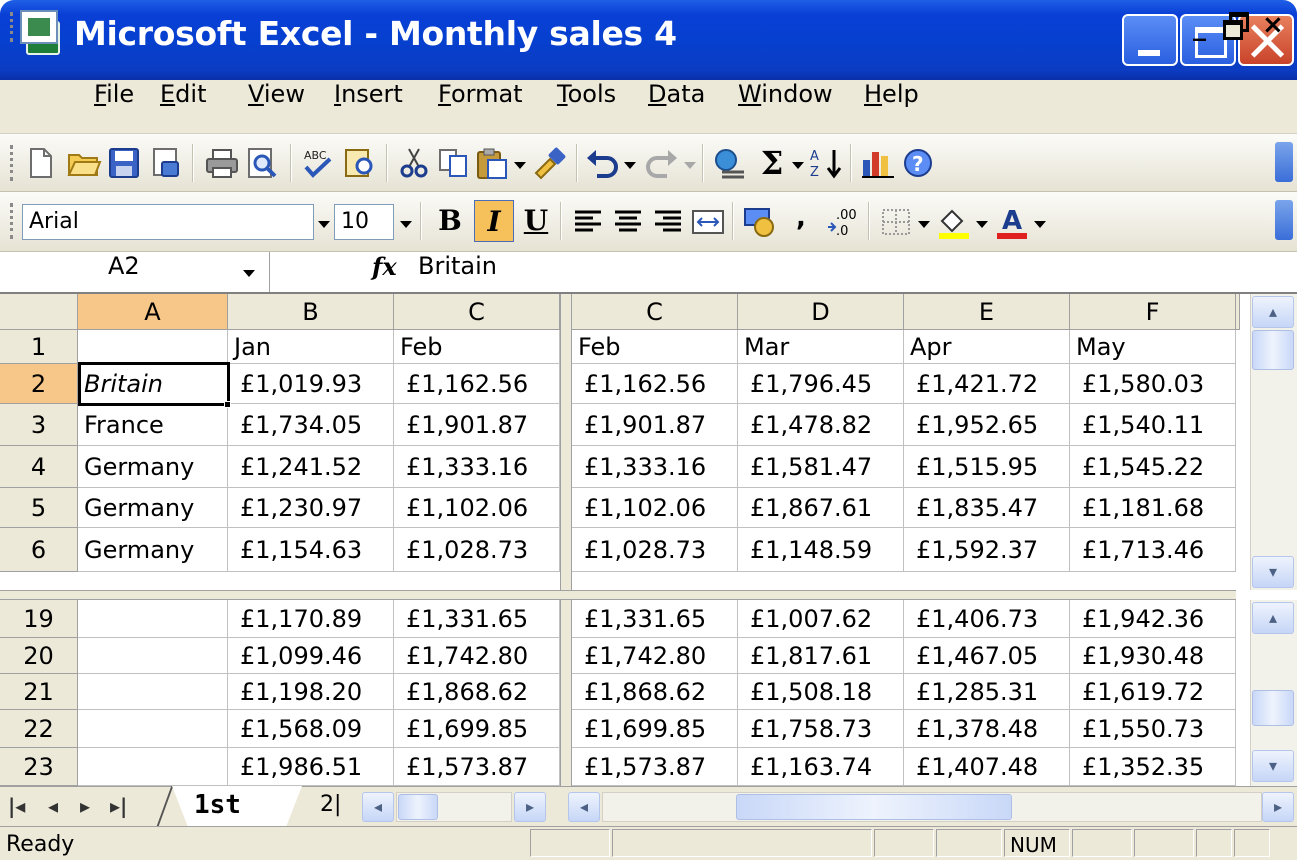 Image resolution: width=1297 pixels, height=862 pixels. Describe the element at coordinates (982, 224) in the screenshot. I see `fill-color-dropdown-icon` at that location.